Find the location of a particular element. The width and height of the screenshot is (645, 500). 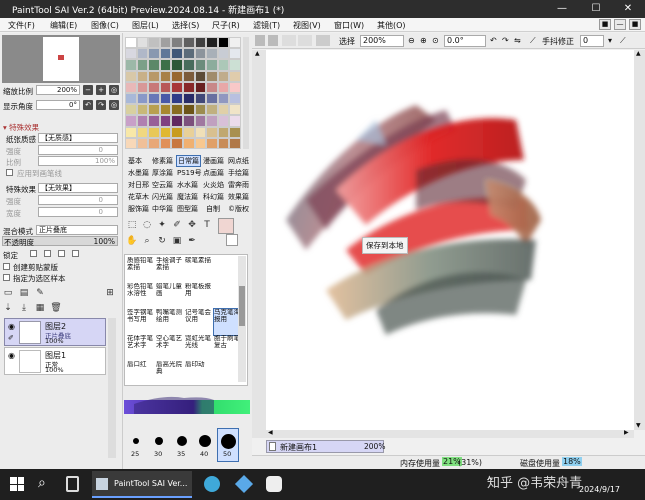

new-linework-icon: ✎ is located at coordinates (40, 293).